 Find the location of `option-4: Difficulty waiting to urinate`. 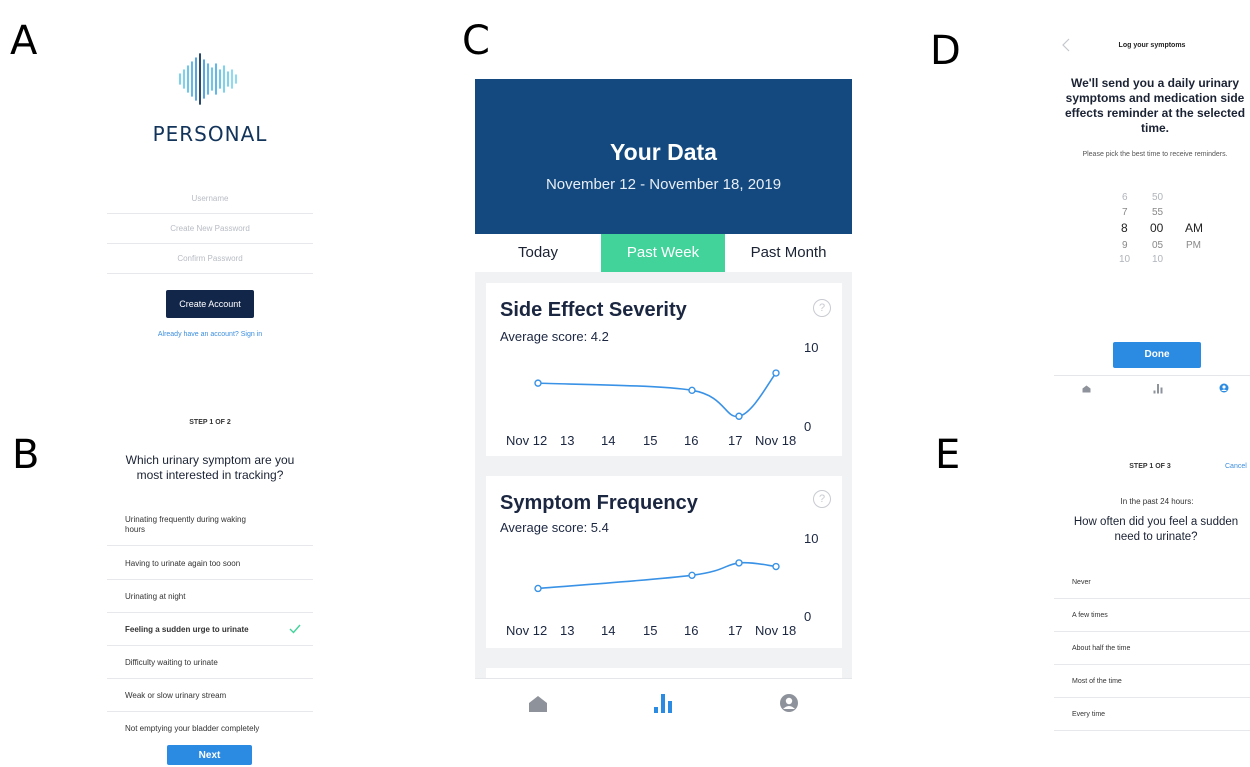

option-4: Difficulty waiting to urinate is located at coordinates (210, 662).